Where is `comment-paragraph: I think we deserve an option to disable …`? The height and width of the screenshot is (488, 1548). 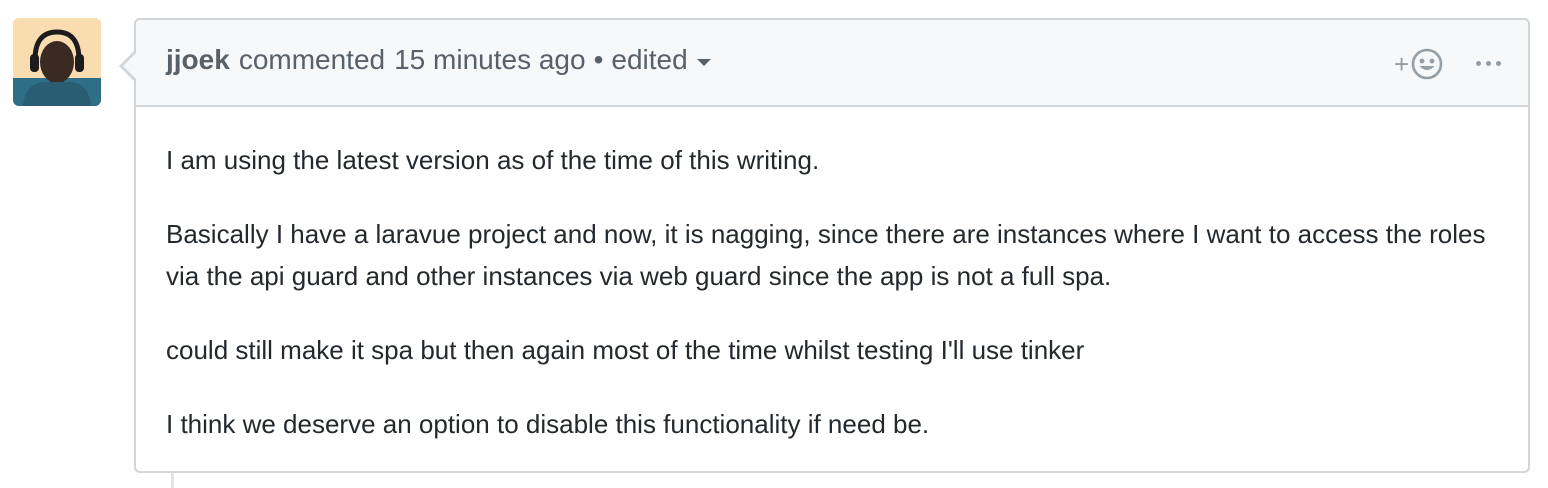
comment-paragraph: I think we deserve an option to disable … is located at coordinates (548, 424).